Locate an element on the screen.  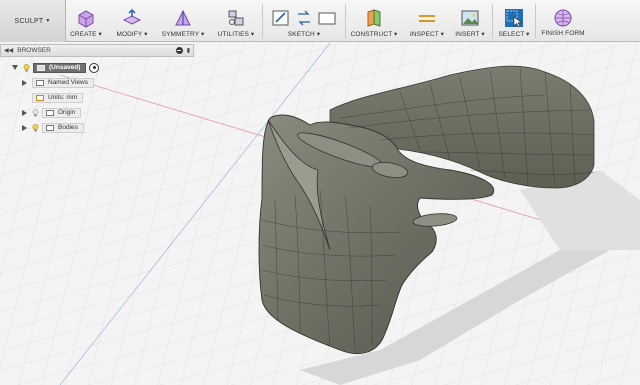
finish-form-icon is located at coordinates (563, 18).